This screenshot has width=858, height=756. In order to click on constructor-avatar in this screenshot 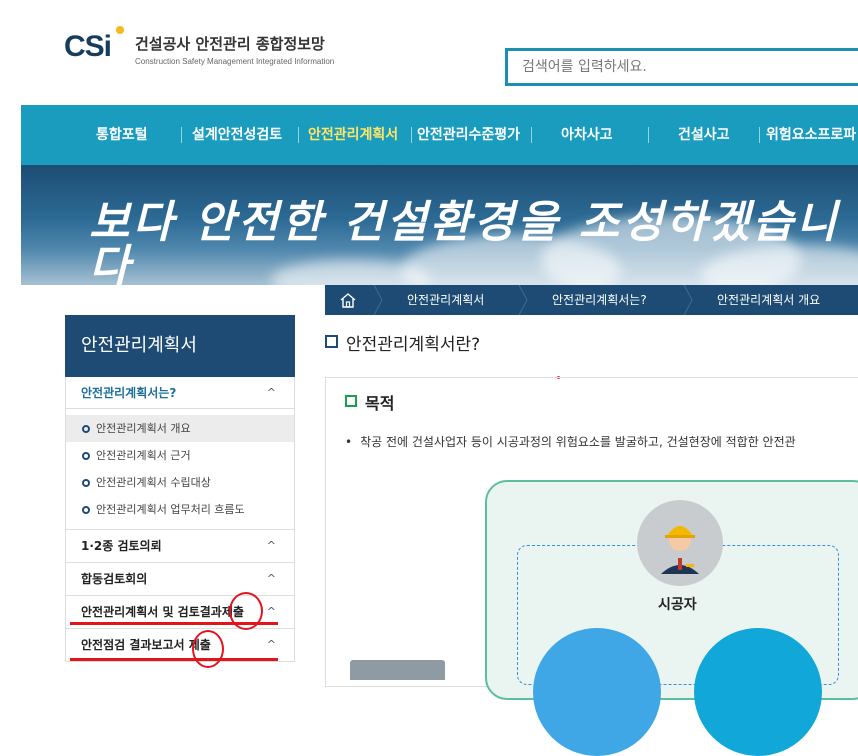, I will do `click(680, 543)`.